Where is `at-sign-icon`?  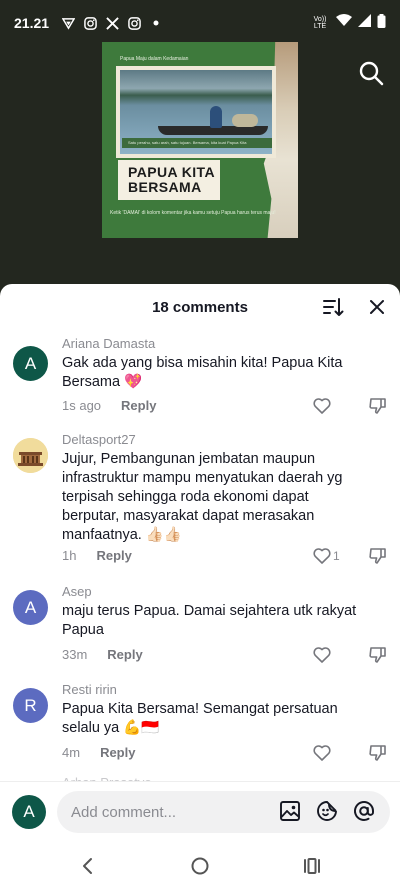
at-sign-icon is located at coordinates (364, 811).